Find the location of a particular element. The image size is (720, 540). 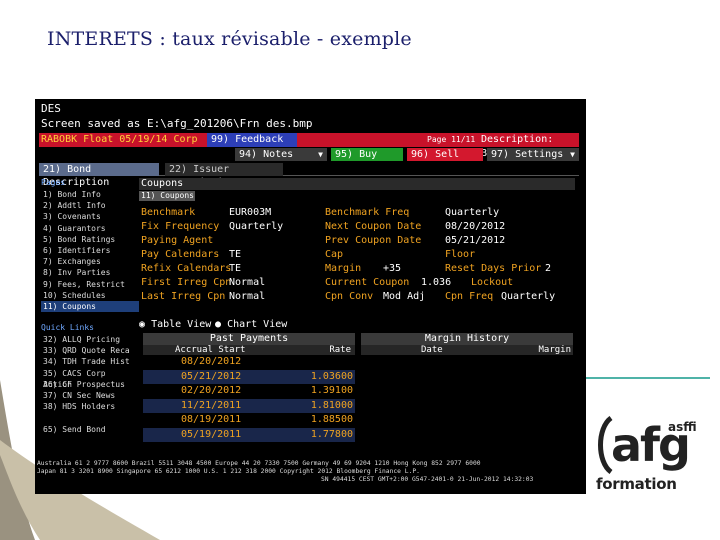

logo-afg: afg is located at coordinates (651, 445).